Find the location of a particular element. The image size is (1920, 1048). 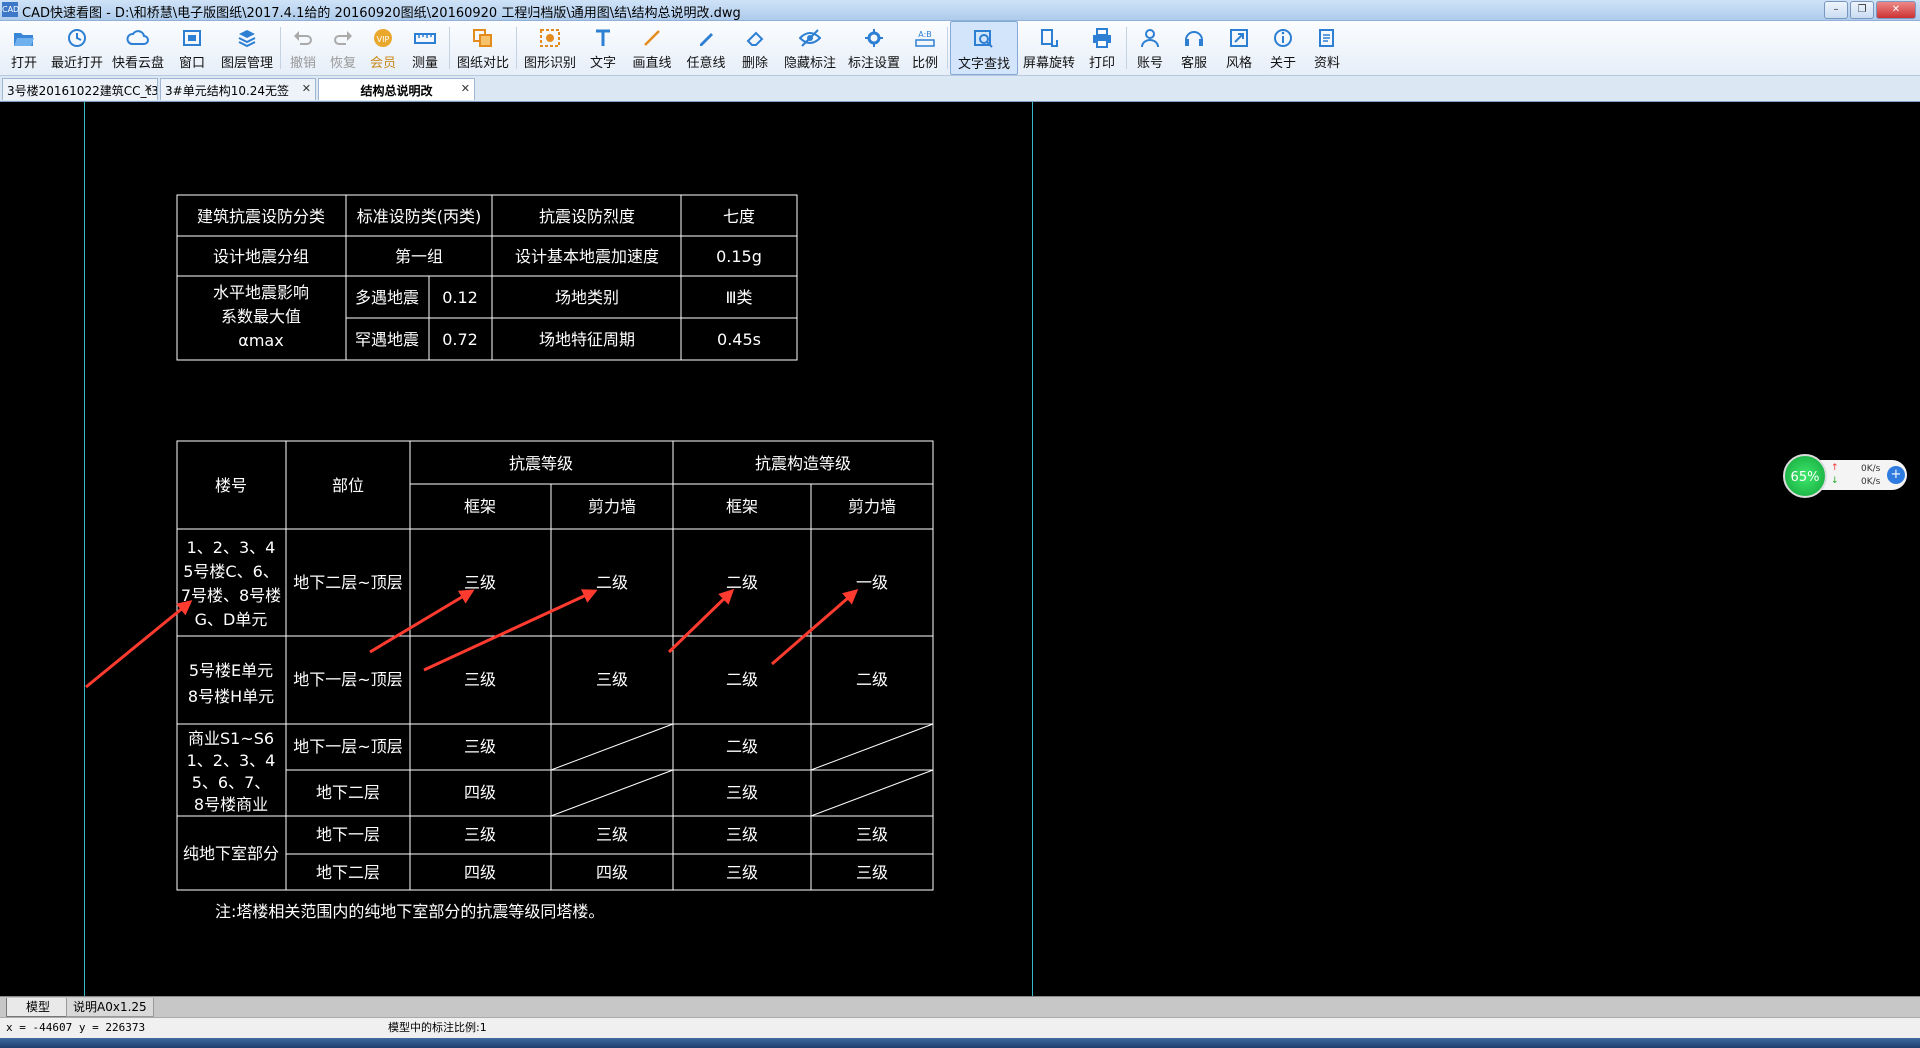

svg-text: VIP is located at coordinates (383, 39).